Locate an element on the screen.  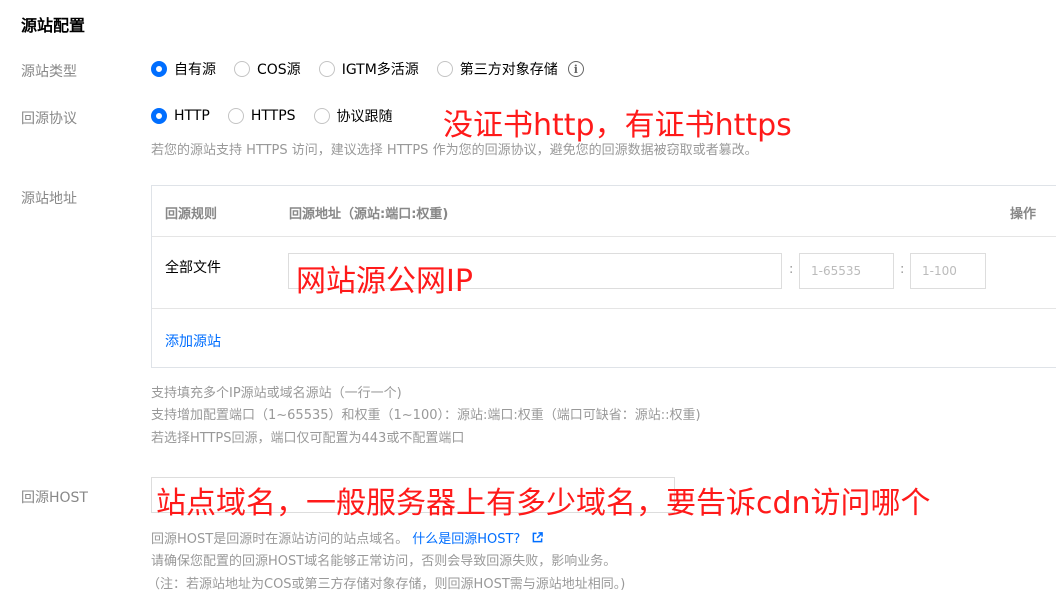
protocol-annotation: 没证书http，有证书https is located at coordinates (617, 125).